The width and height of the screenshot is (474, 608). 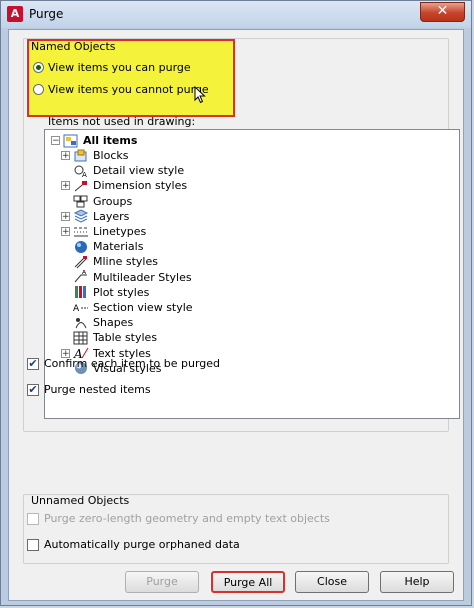 What do you see at coordinates (120, 231) in the screenshot?
I see `tree-item-label: Linetypes` at bounding box center [120, 231].